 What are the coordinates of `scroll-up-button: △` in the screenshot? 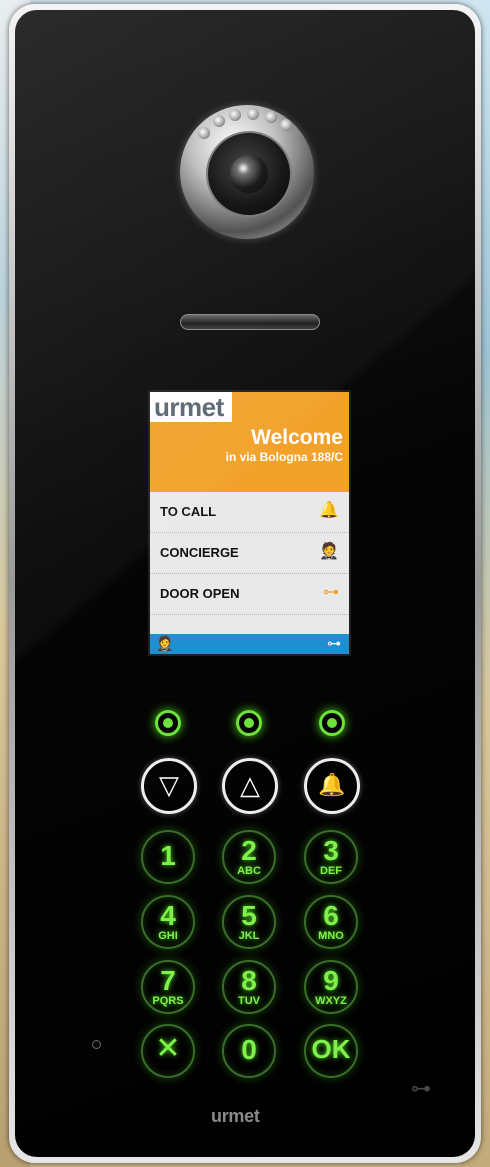 It's located at (250, 786).